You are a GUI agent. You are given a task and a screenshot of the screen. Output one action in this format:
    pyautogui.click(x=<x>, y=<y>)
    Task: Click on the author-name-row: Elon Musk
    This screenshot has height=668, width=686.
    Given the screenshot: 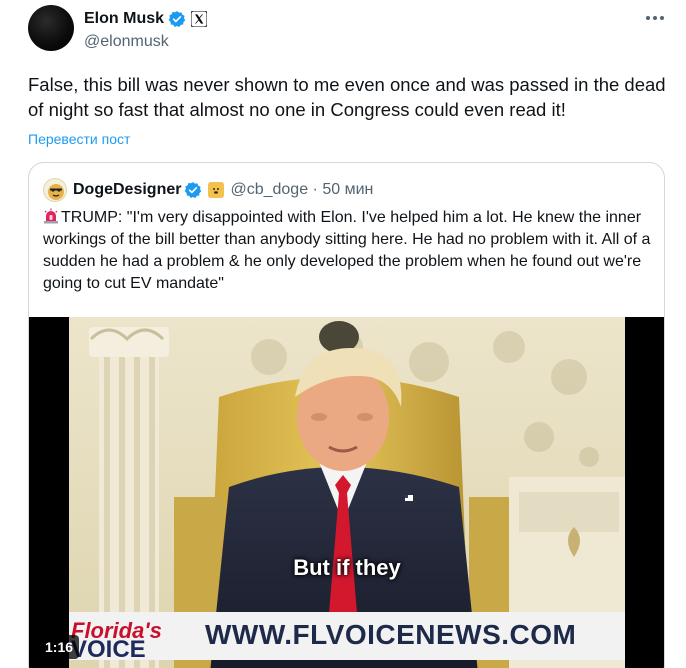 What is the action you would take?
    pyautogui.click(x=146, y=19)
    